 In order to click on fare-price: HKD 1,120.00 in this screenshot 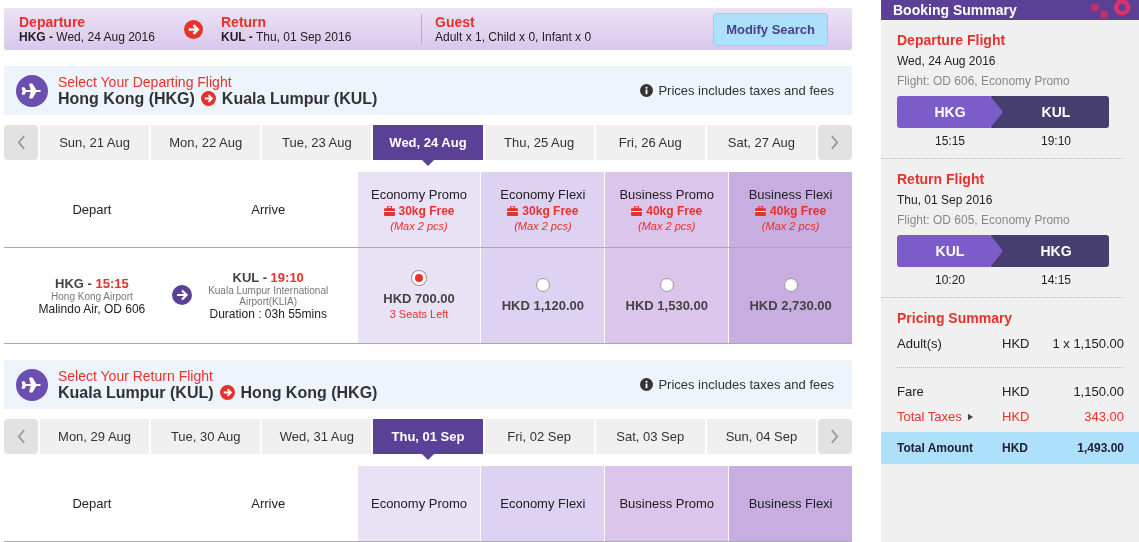, I will do `click(543, 305)`.